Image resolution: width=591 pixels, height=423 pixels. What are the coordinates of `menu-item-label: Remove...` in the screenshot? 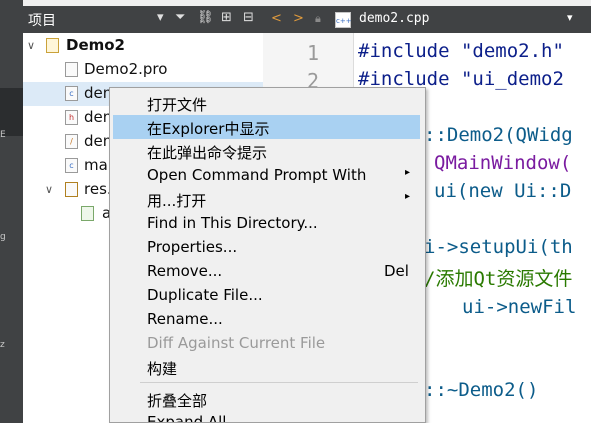 It's located at (185, 271).